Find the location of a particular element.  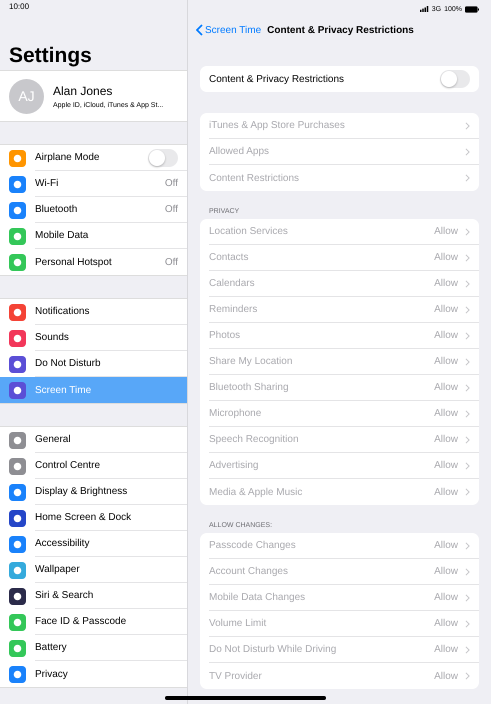

item-label: Mobile Data is located at coordinates (61, 235).